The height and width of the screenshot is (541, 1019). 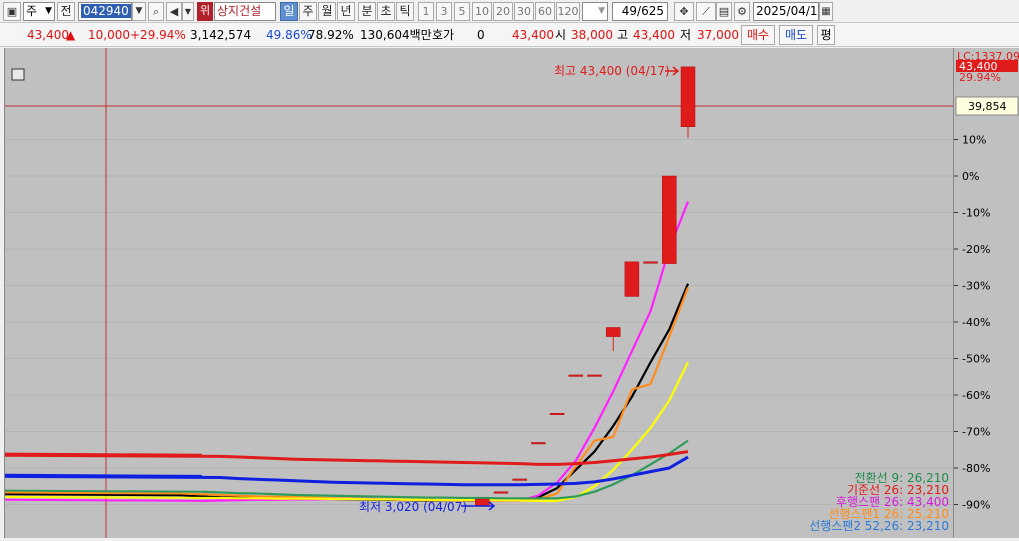 I want to click on count-field: 49/625, so click(x=640, y=11).